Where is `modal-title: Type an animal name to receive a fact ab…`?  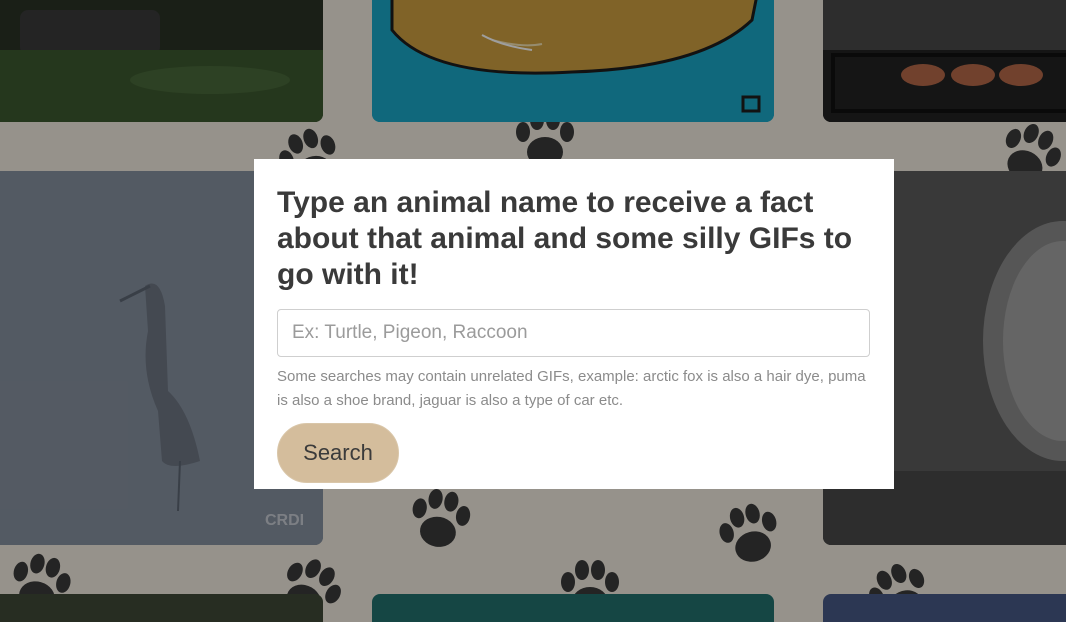 modal-title: Type an animal name to receive a fact ab… is located at coordinates (565, 238).